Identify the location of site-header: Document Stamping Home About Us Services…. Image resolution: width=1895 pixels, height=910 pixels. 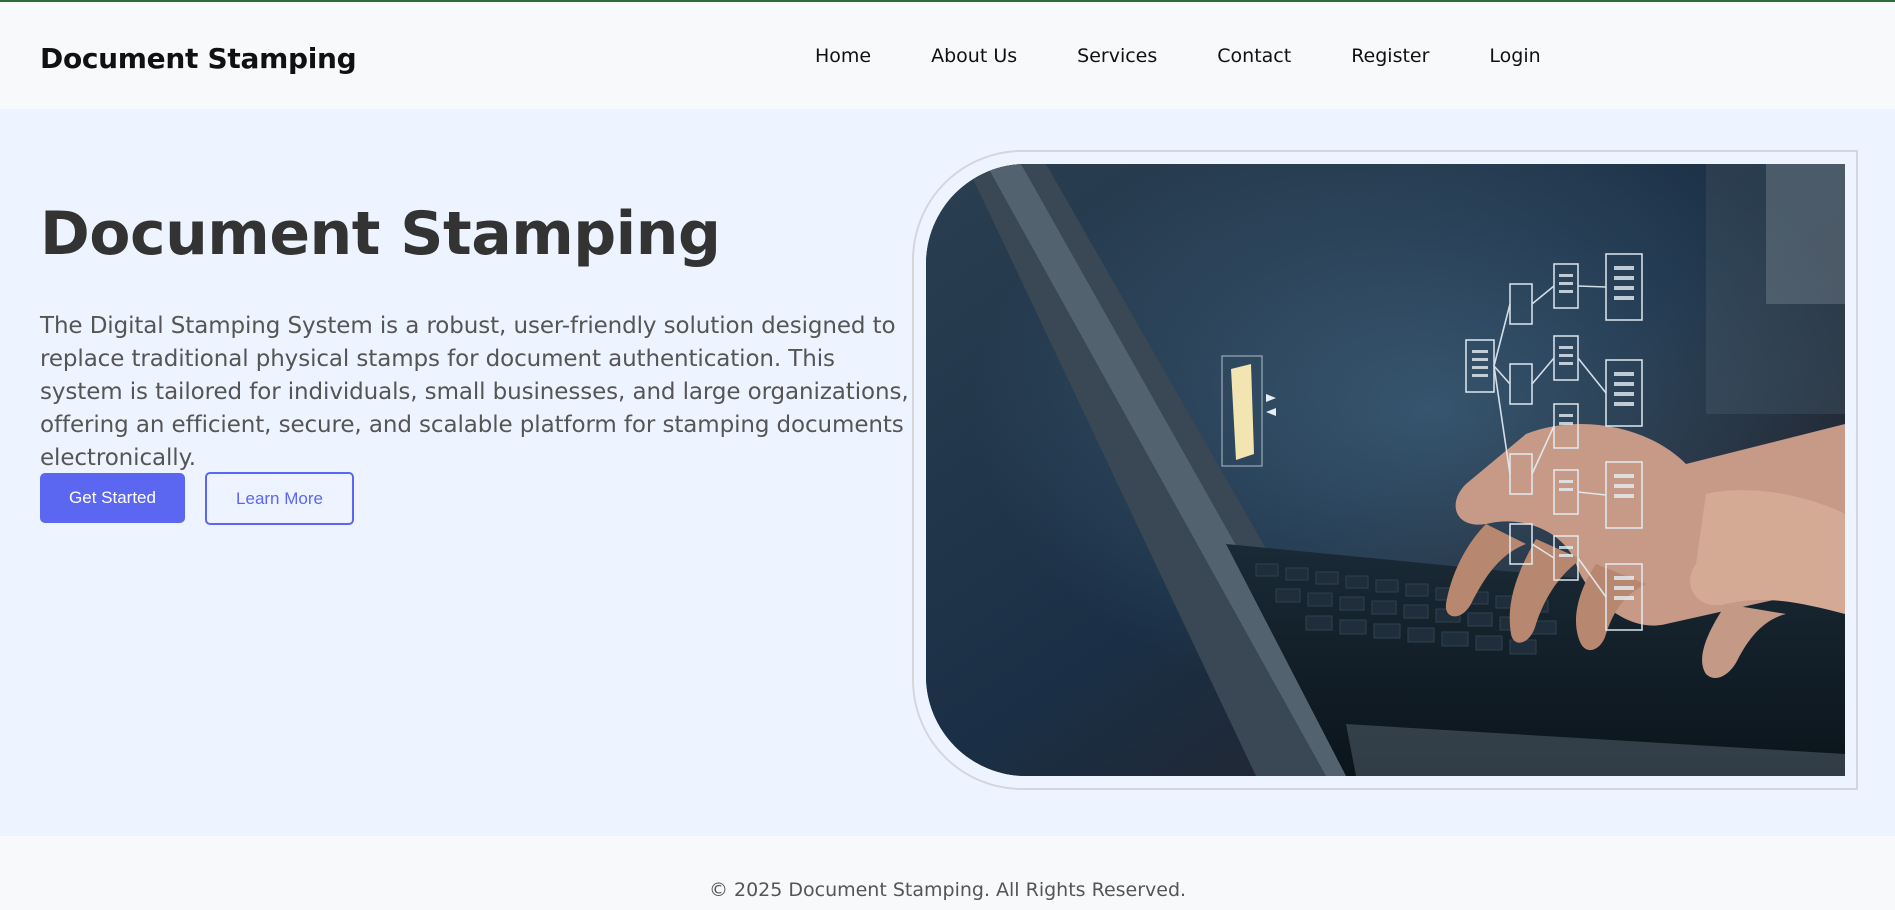
(947, 55).